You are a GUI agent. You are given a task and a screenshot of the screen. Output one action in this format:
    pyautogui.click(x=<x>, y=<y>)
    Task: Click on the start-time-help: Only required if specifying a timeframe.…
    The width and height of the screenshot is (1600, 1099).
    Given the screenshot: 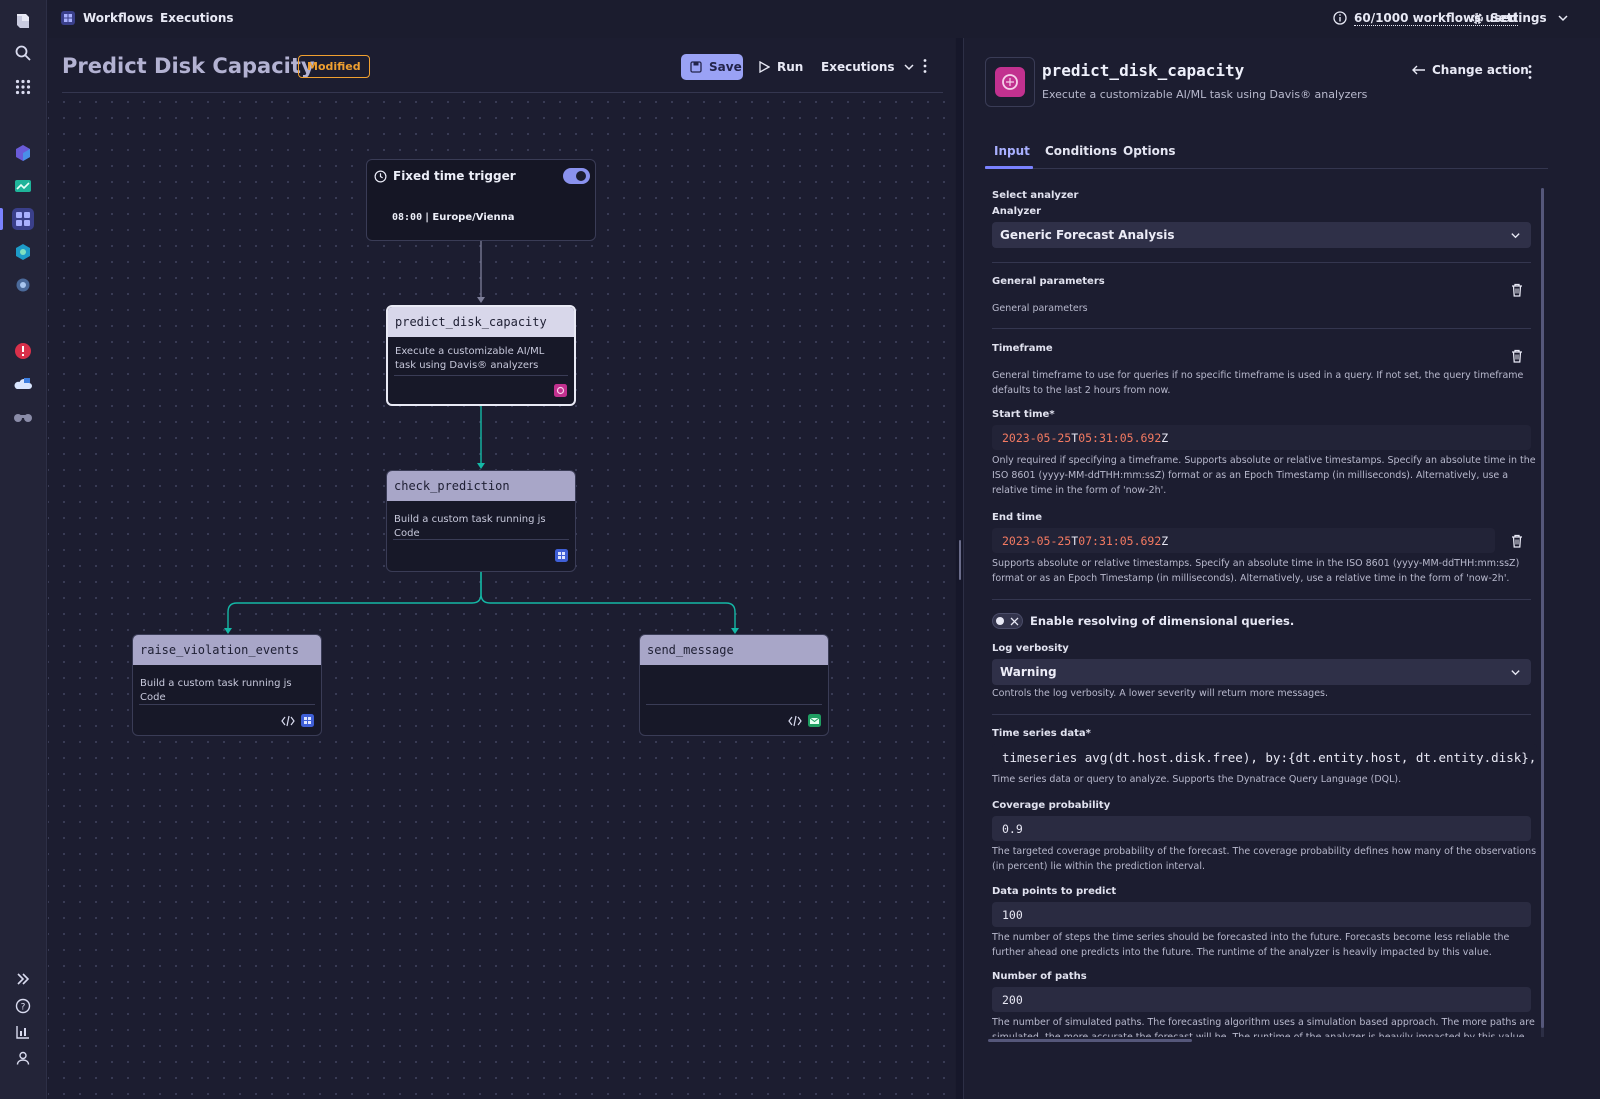 What is the action you would take?
    pyautogui.click(x=1264, y=475)
    